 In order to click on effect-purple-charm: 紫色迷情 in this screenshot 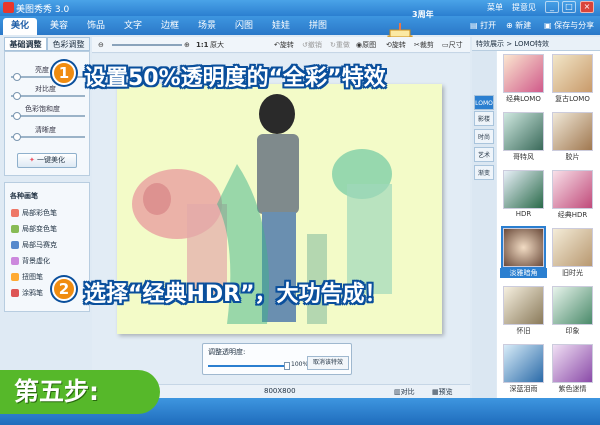, I will do `click(572, 369)`.